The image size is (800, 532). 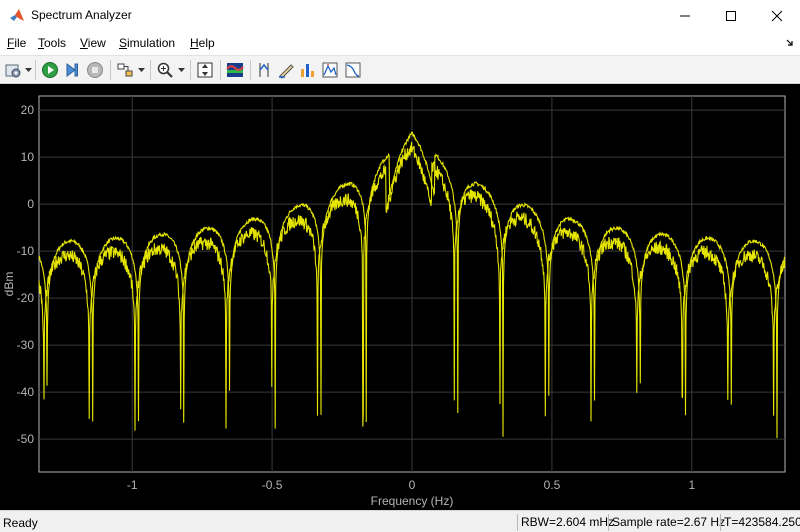 I want to click on highlight-block-icon, so click(x=125, y=70).